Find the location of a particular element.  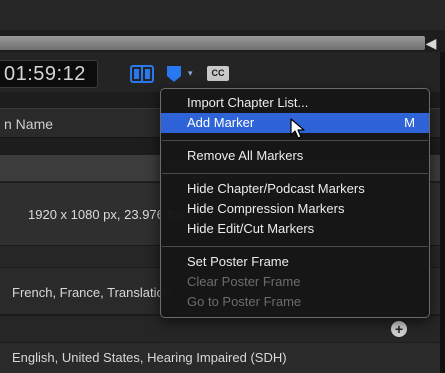

scrubber-end-handle-icon: ◀︎ is located at coordinates (431, 43).